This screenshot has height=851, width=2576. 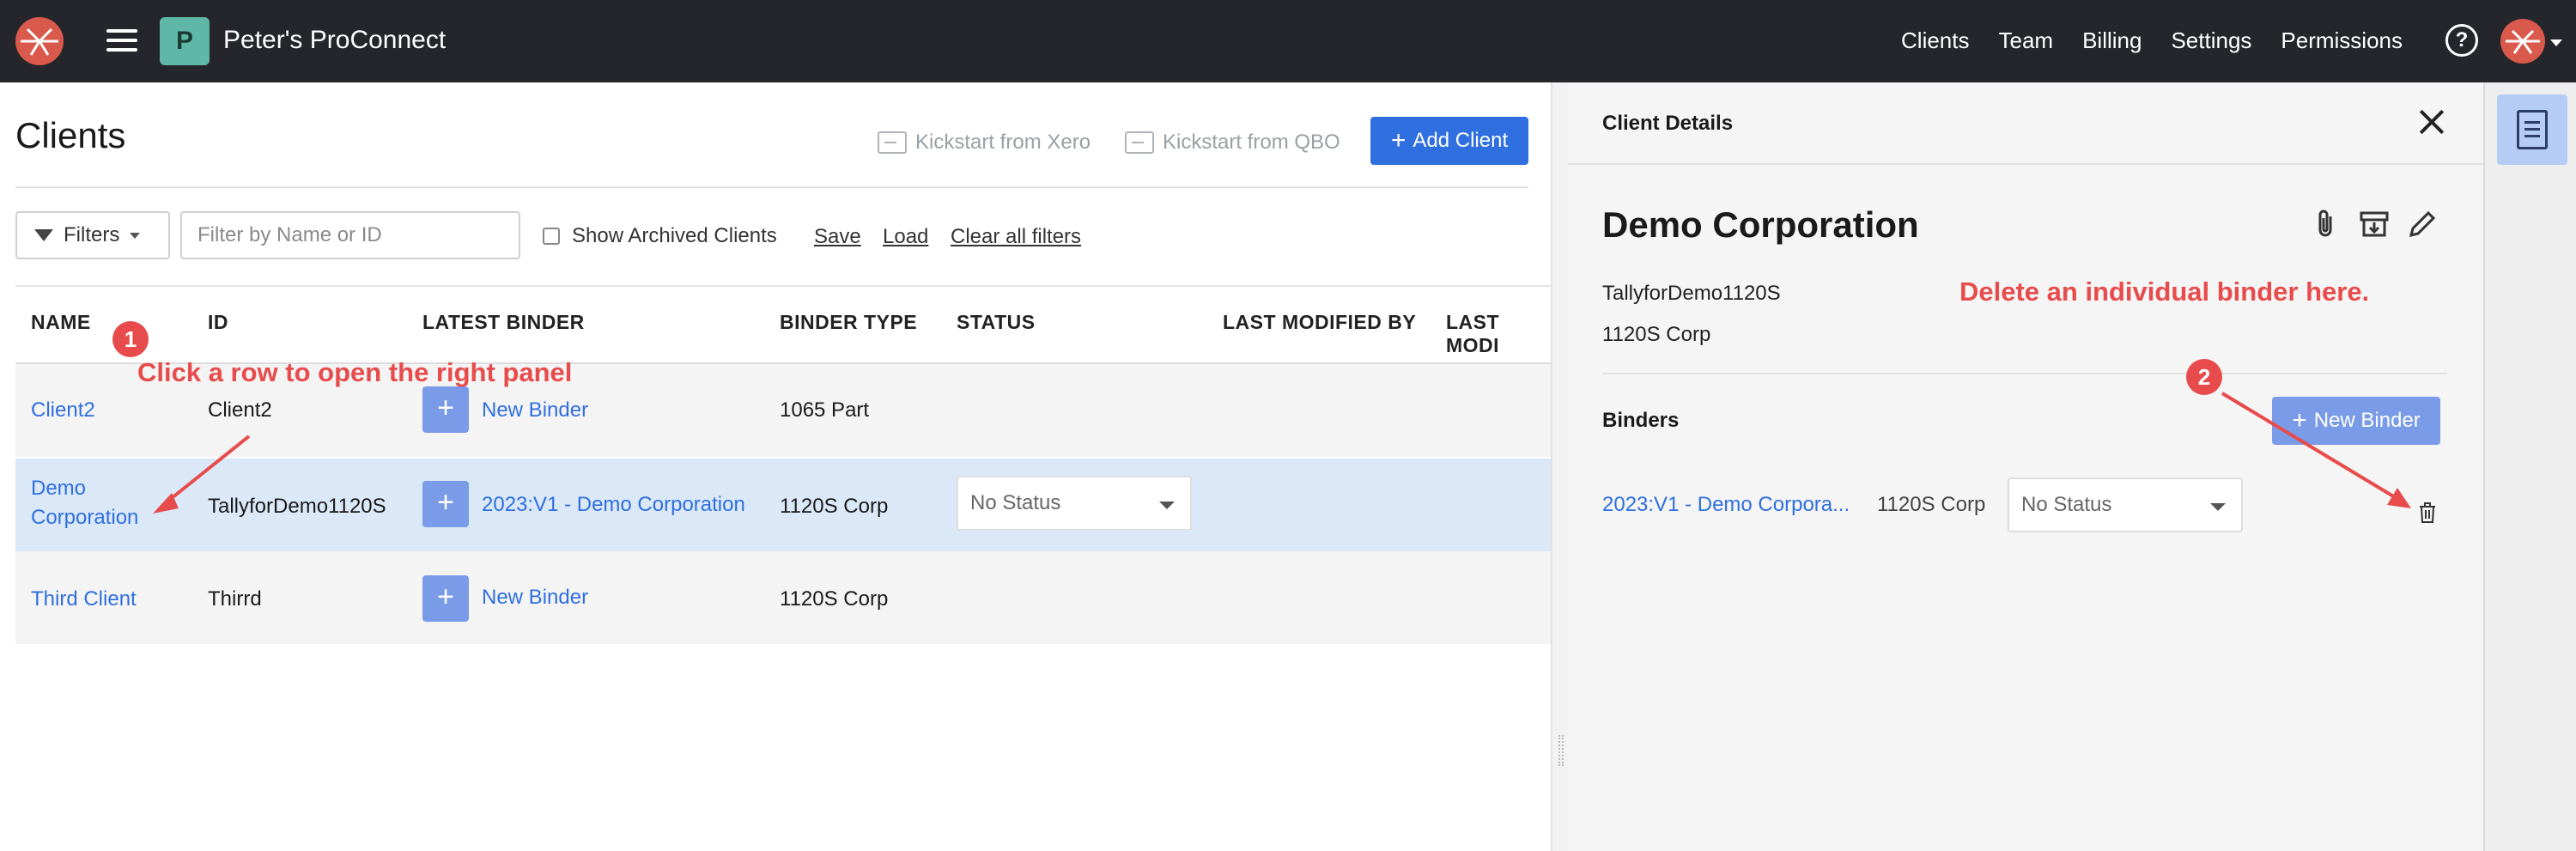 I want to click on filters-button: Filters, so click(x=93, y=235).